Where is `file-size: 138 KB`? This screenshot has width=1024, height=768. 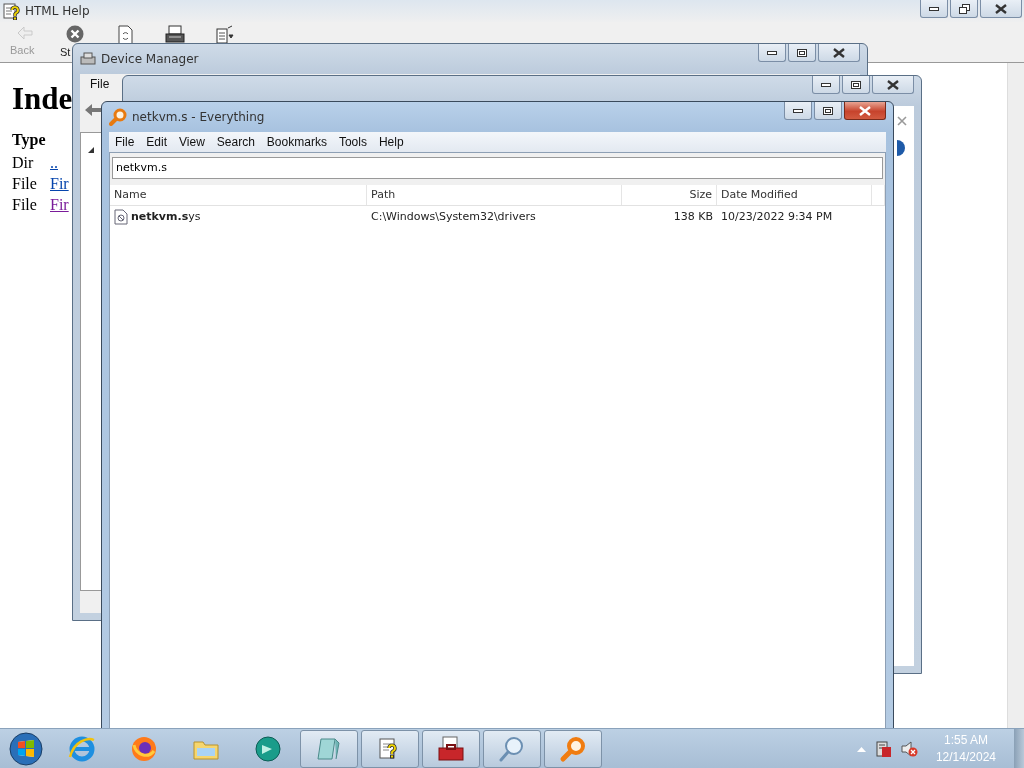
file-size: 138 KB is located at coordinates (693, 216).